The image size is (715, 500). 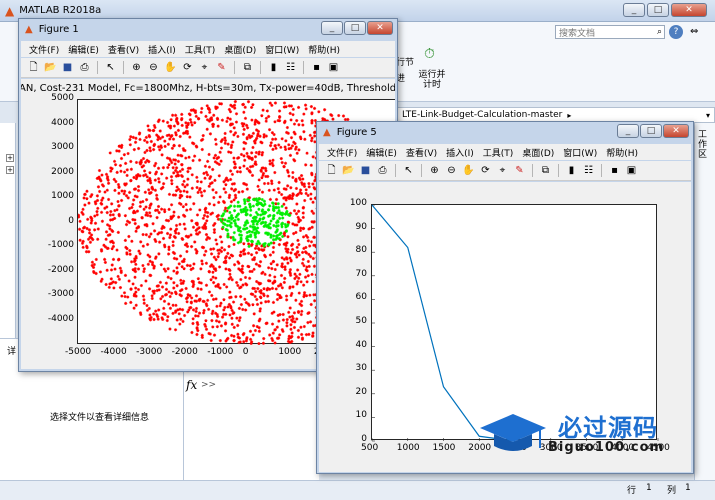 I want to click on main-close-button: ✕, so click(x=689, y=10).